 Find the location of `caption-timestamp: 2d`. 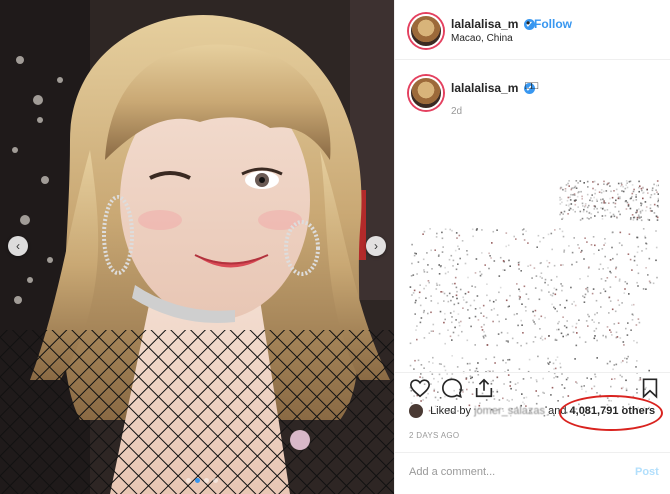

caption-timestamp: 2d is located at coordinates (457, 111).